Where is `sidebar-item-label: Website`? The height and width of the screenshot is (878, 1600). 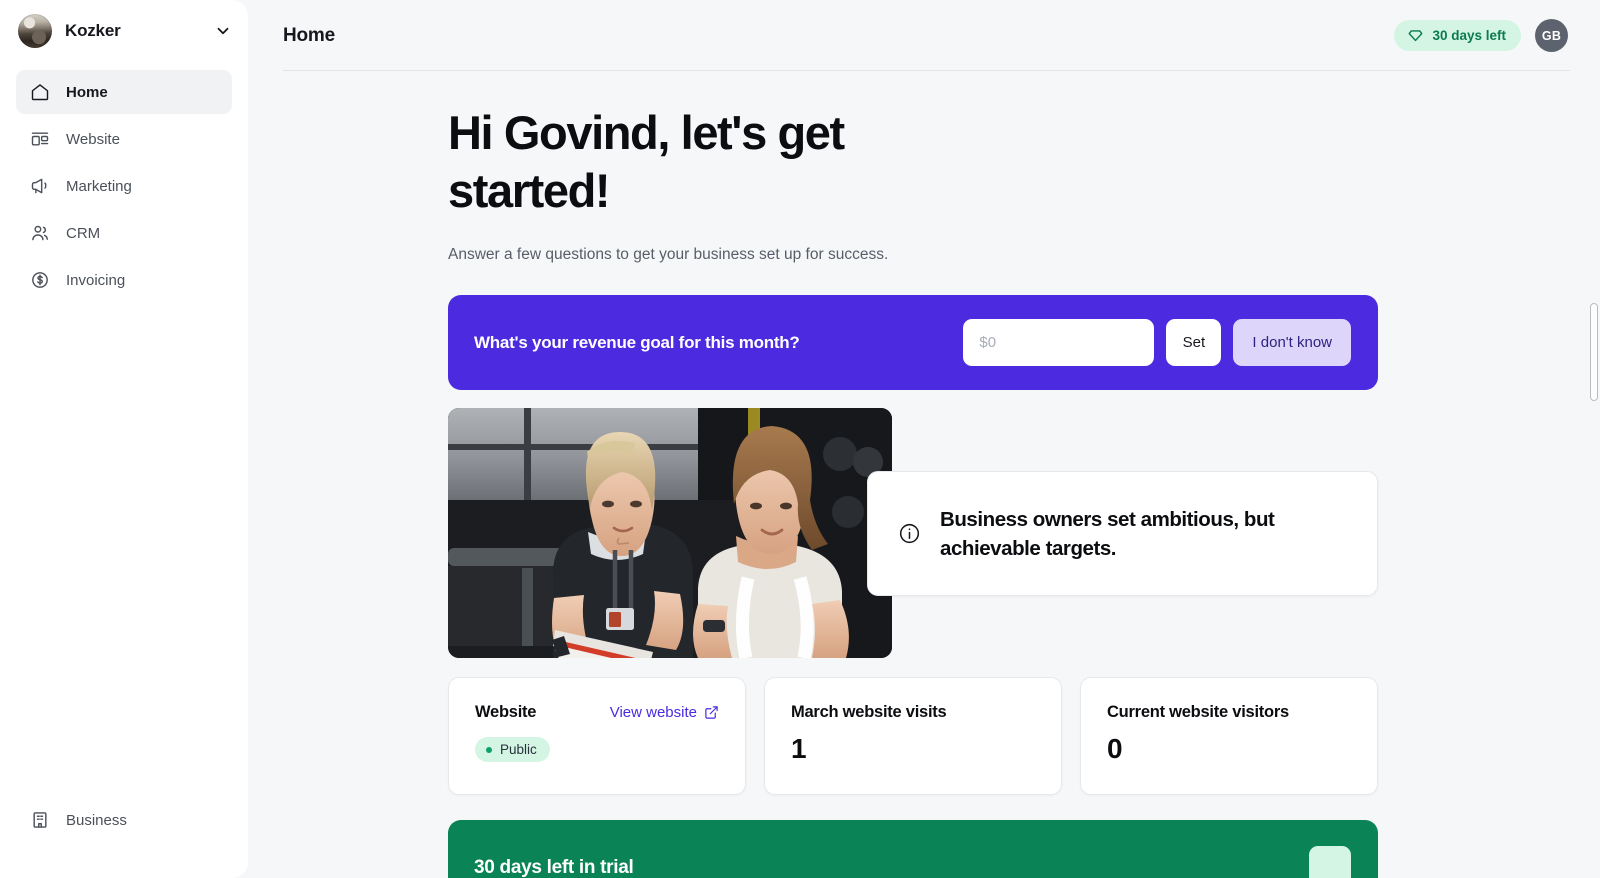 sidebar-item-label: Website is located at coordinates (93, 139).